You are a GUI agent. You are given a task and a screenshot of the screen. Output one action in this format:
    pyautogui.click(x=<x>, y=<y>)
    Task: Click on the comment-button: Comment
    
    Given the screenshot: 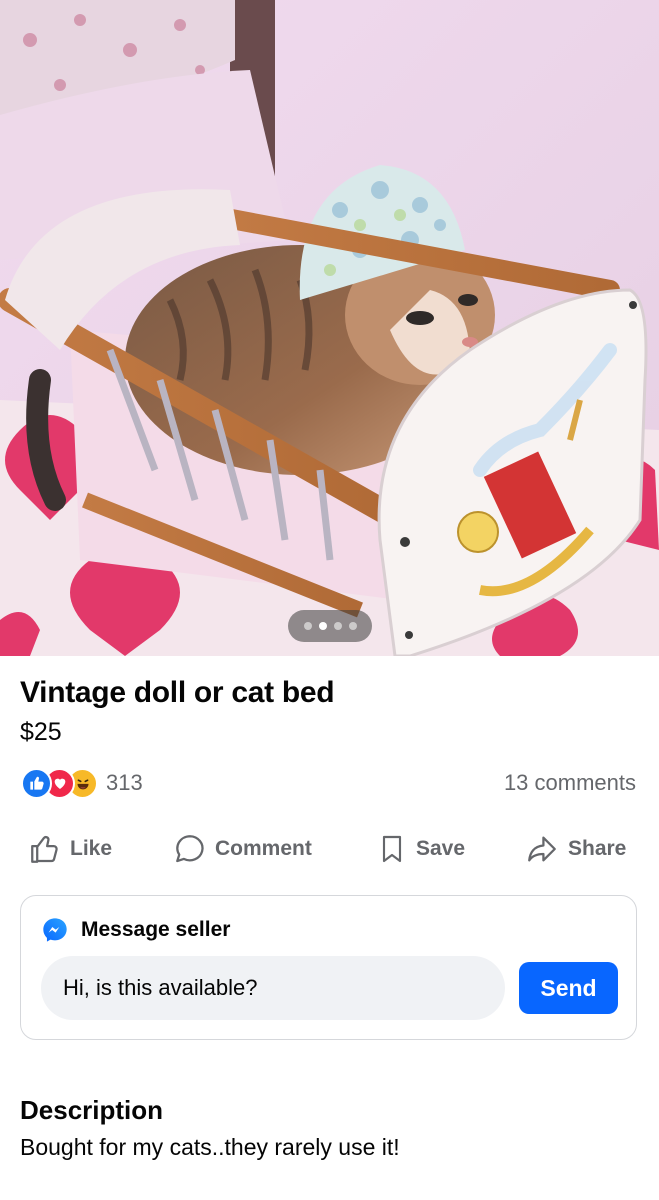 What is the action you would take?
    pyautogui.click(x=242, y=849)
    